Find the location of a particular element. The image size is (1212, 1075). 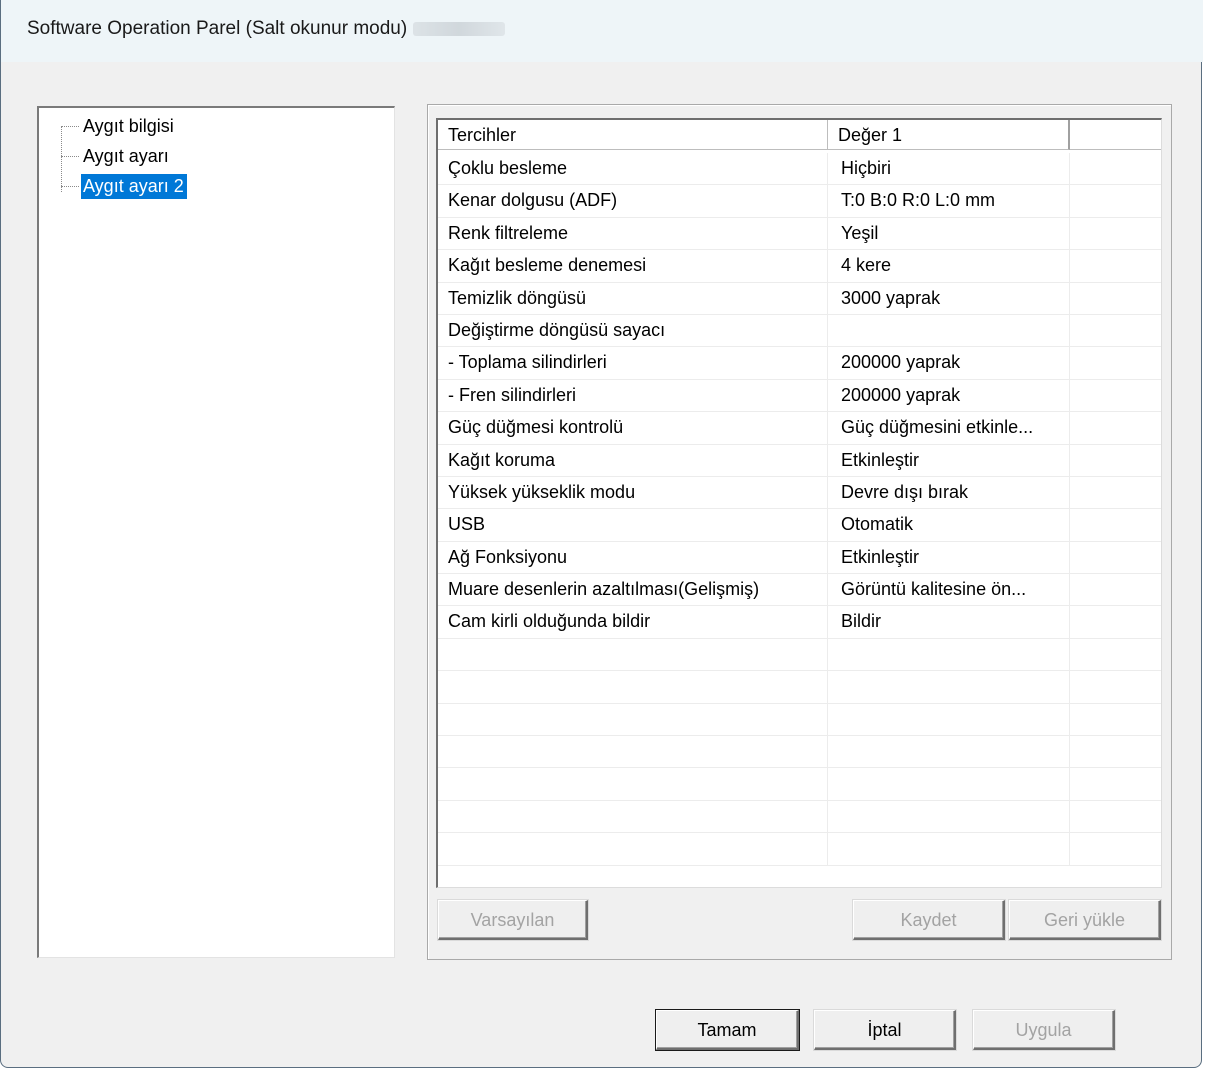

table-row: - Toplama silindirleri 200000 yaprak is located at coordinates (799, 363).